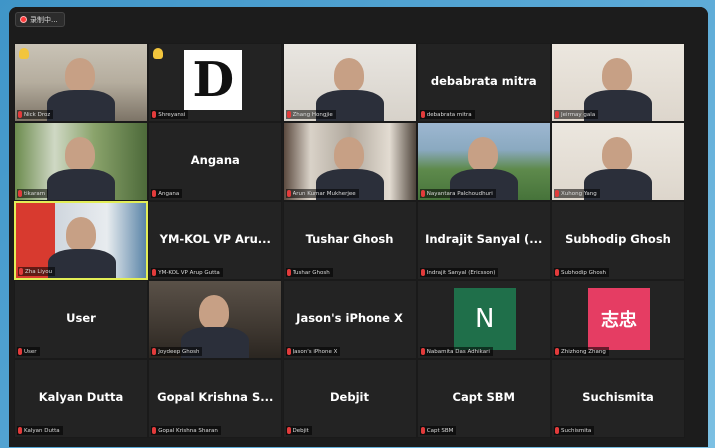  I want to click on participant-name: Jason's iPhone X, so click(315, 351).